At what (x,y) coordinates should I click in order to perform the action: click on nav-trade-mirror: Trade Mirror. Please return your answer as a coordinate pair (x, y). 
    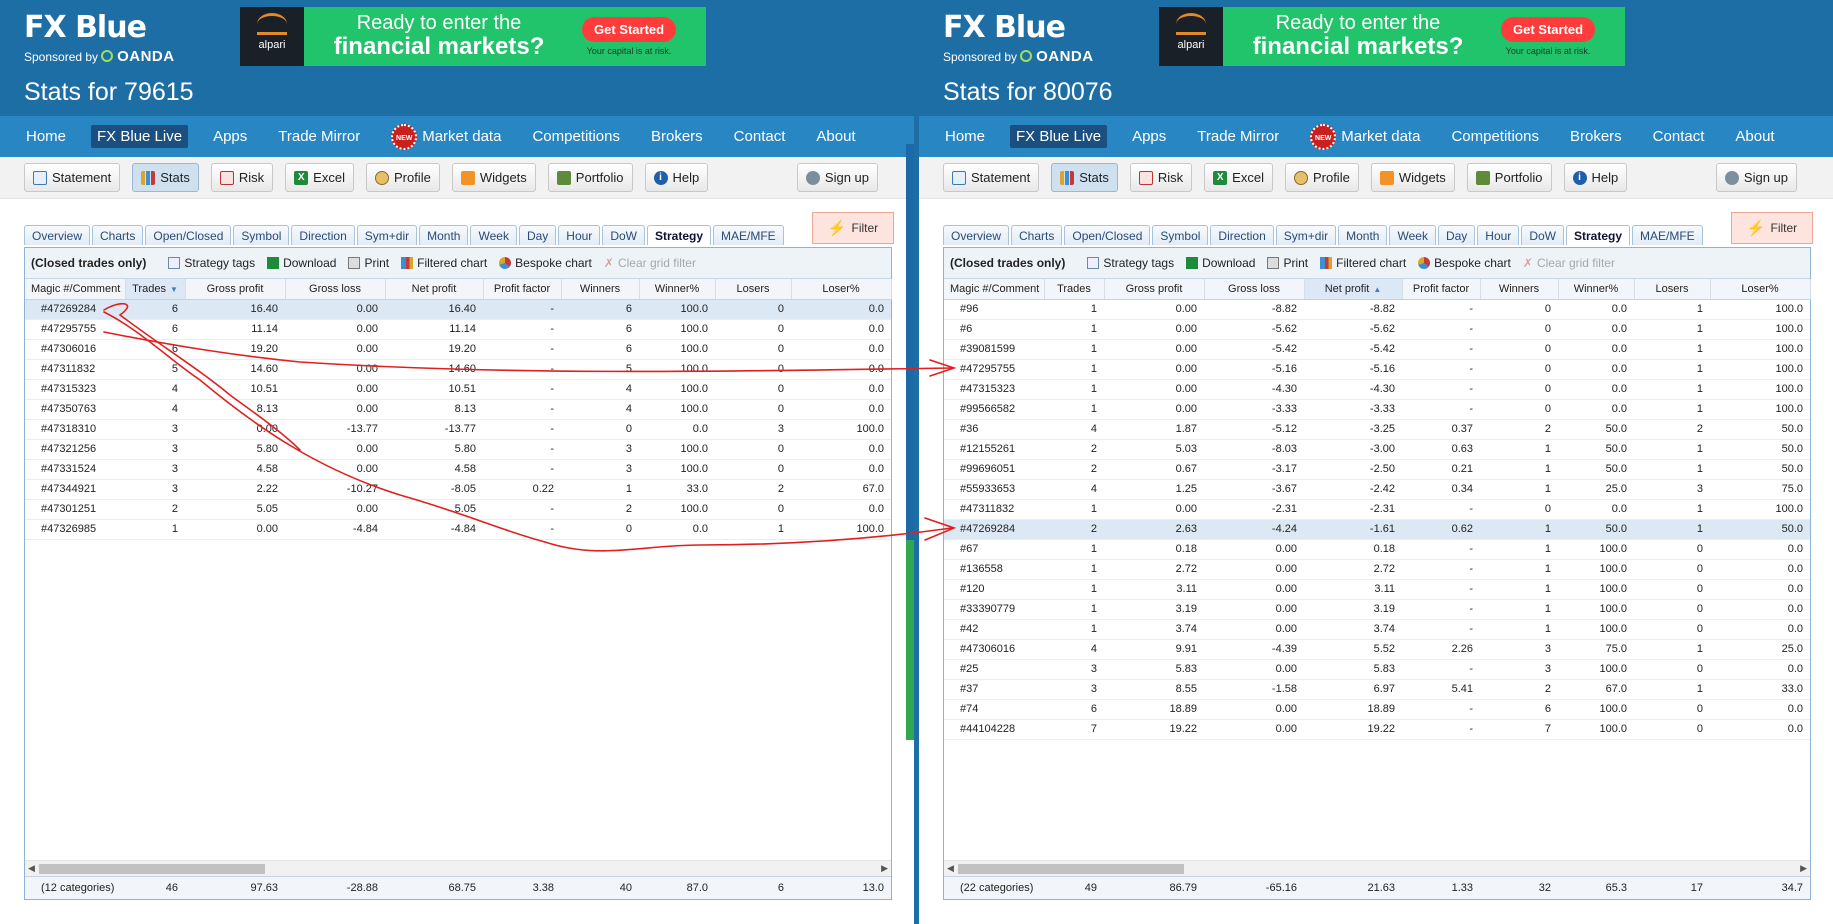
    Looking at the image, I should click on (1238, 136).